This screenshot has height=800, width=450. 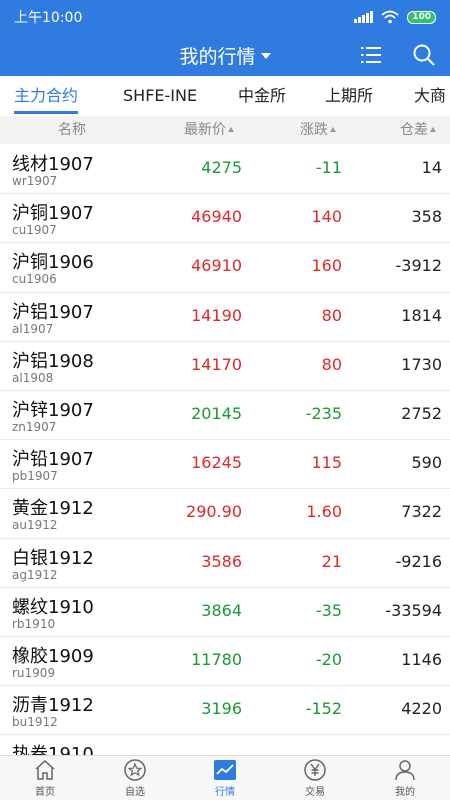 I want to click on nav-home: 首页, so click(x=45, y=778).